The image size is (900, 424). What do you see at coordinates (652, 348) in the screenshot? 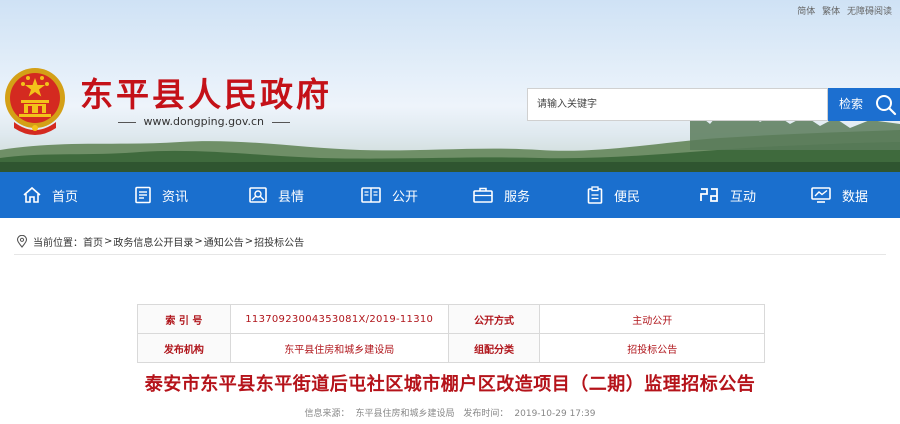
I see `category-value: 招投标公告` at bounding box center [652, 348].